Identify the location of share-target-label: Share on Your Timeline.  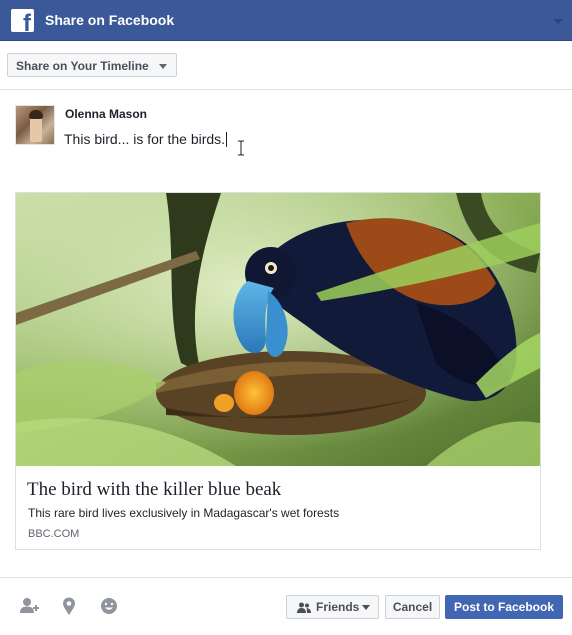
(82, 66).